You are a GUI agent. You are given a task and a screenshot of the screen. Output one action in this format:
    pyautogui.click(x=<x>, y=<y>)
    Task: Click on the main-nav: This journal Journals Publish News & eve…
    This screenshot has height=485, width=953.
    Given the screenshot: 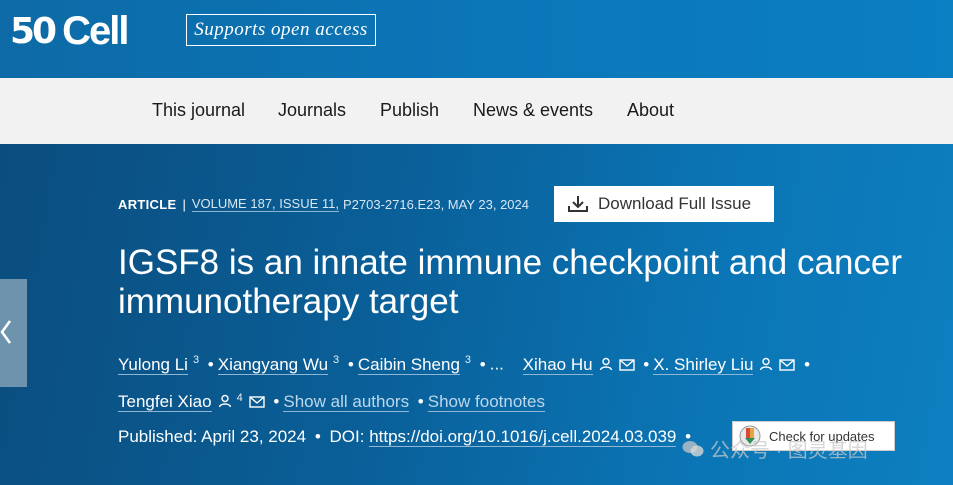 What is the action you would take?
    pyautogui.click(x=476, y=111)
    